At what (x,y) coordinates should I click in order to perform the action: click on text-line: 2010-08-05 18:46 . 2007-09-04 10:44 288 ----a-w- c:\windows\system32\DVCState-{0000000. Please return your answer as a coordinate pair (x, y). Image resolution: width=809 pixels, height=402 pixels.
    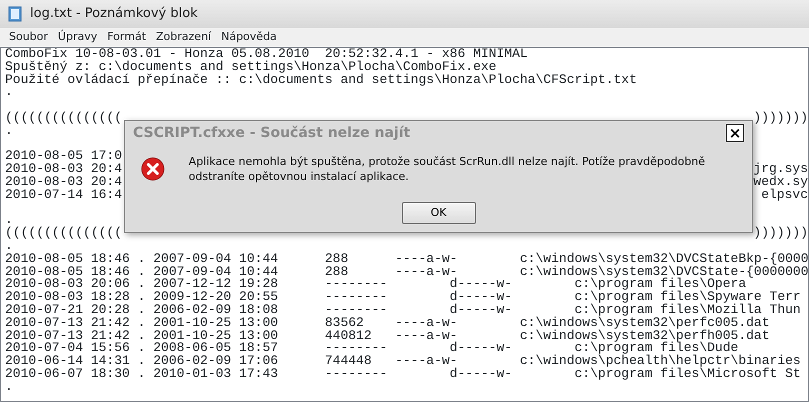
    Looking at the image, I should click on (406, 272).